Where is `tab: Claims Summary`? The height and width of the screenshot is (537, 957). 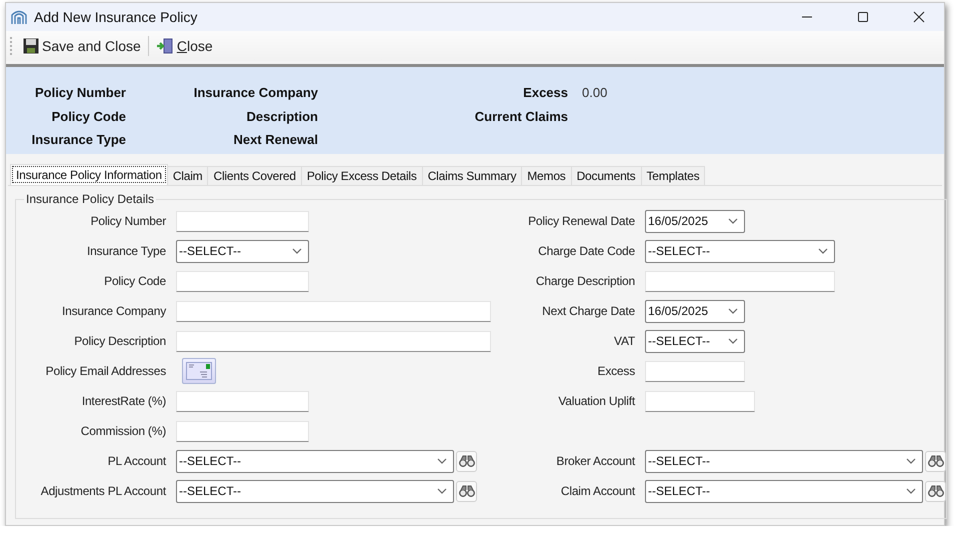 tab: Claims Summary is located at coordinates (472, 175).